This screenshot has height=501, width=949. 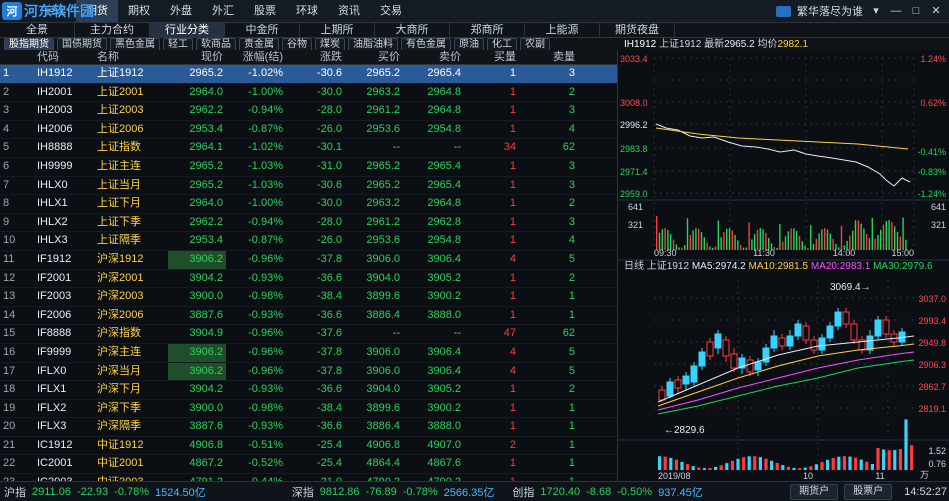 What do you see at coordinates (349, 11) in the screenshot?
I see `top-menu-item: 资讯` at bounding box center [349, 11].